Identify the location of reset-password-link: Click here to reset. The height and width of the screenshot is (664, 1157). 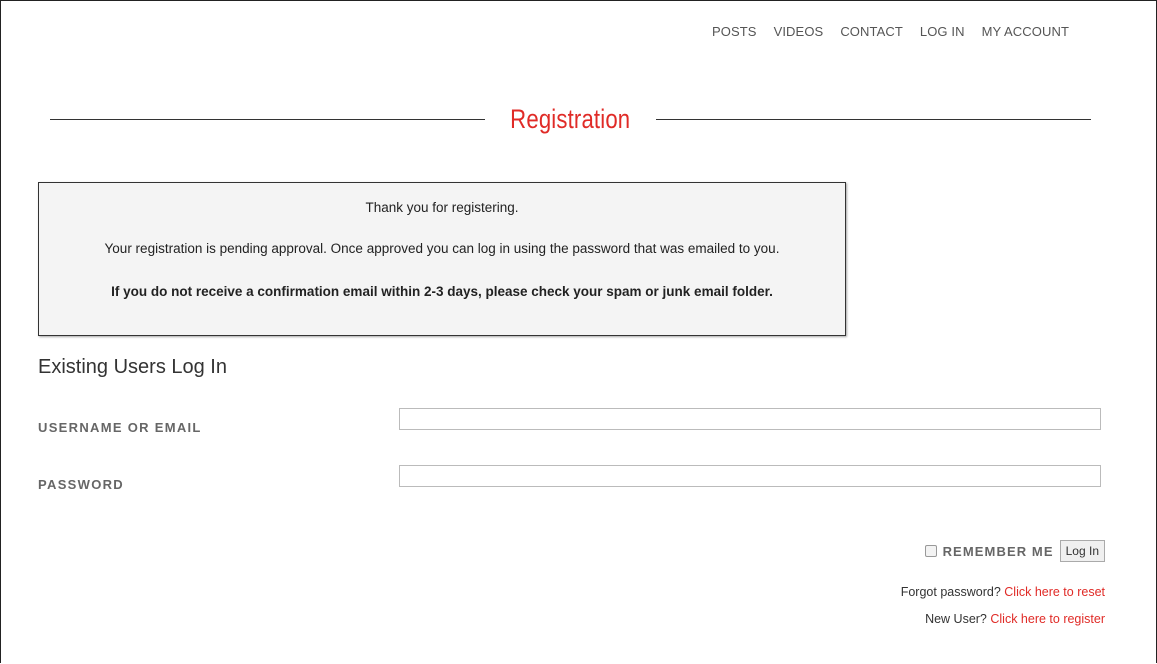
(1054, 592).